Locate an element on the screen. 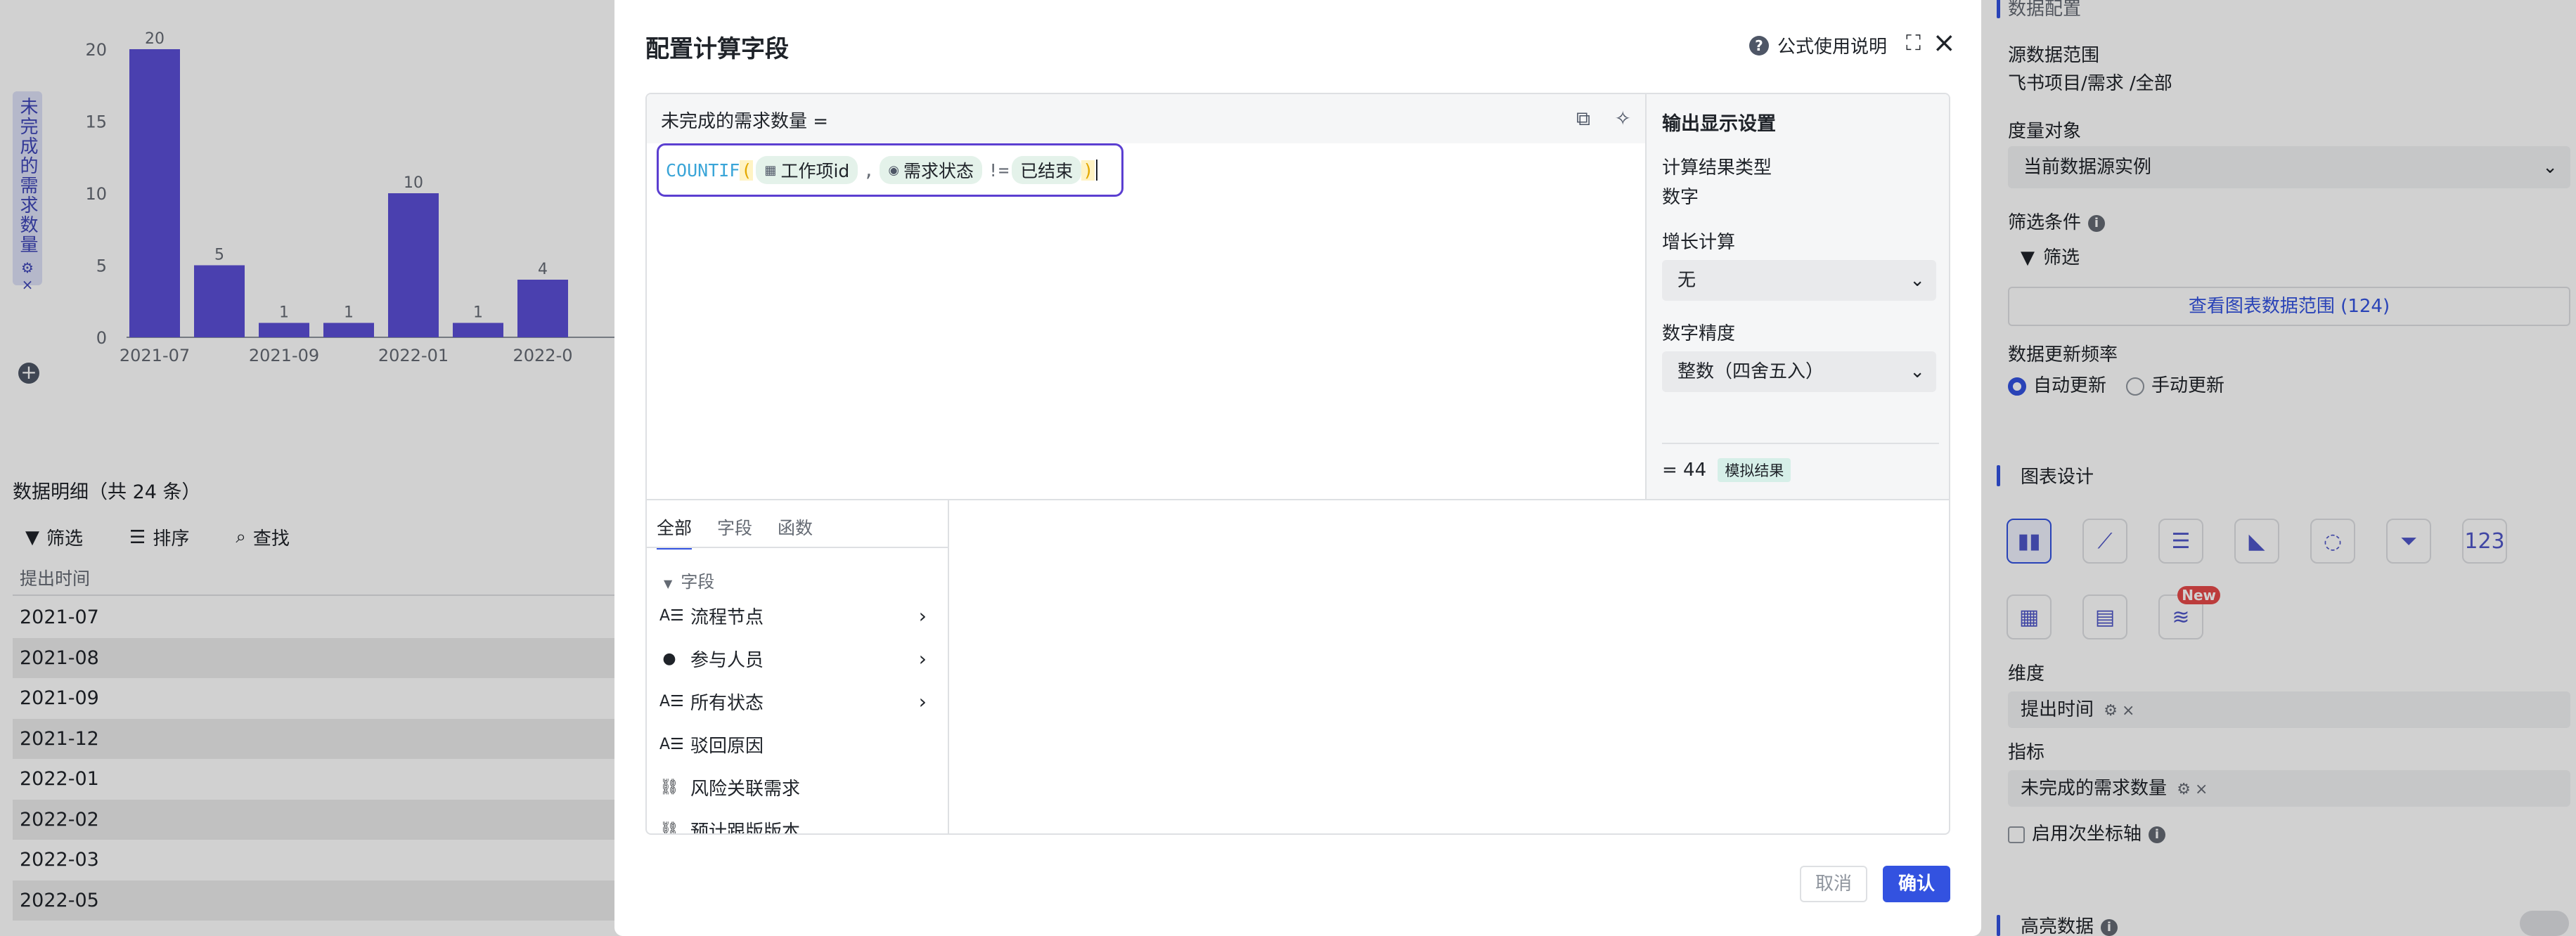  close-paren: ) is located at coordinates (1088, 170).